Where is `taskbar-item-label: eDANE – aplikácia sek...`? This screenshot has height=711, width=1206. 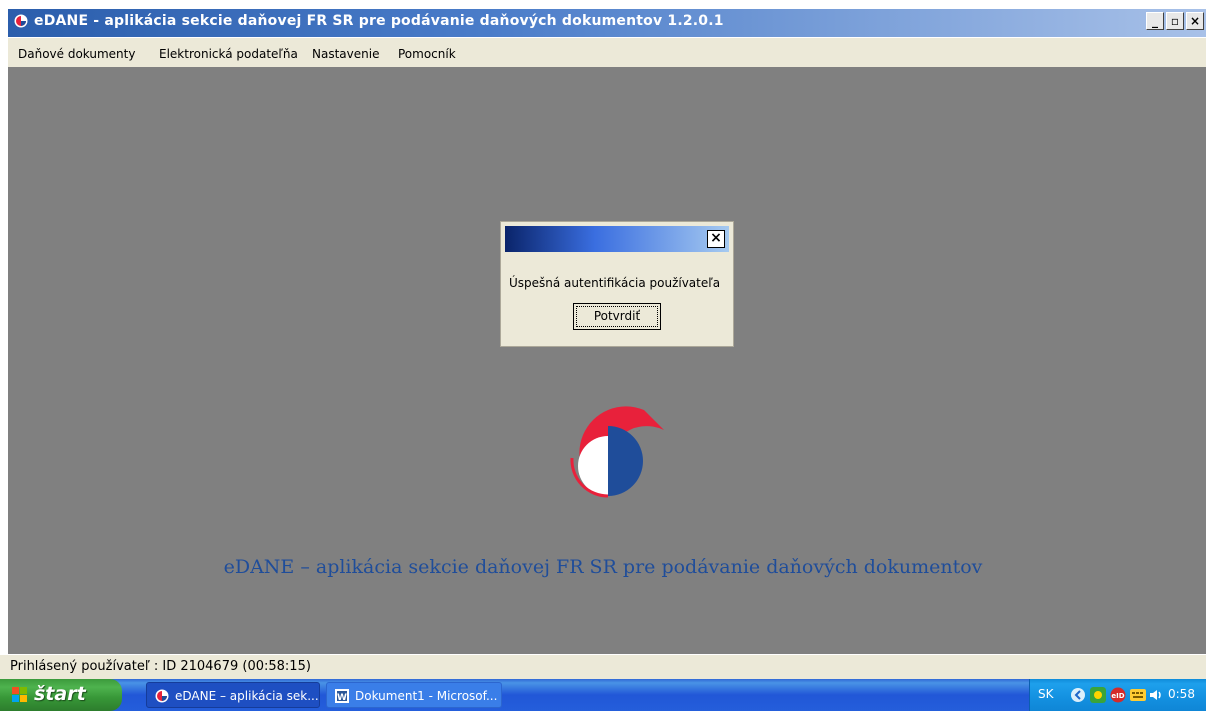
taskbar-item-label: eDANE – aplikácia sek... is located at coordinates (247, 696).